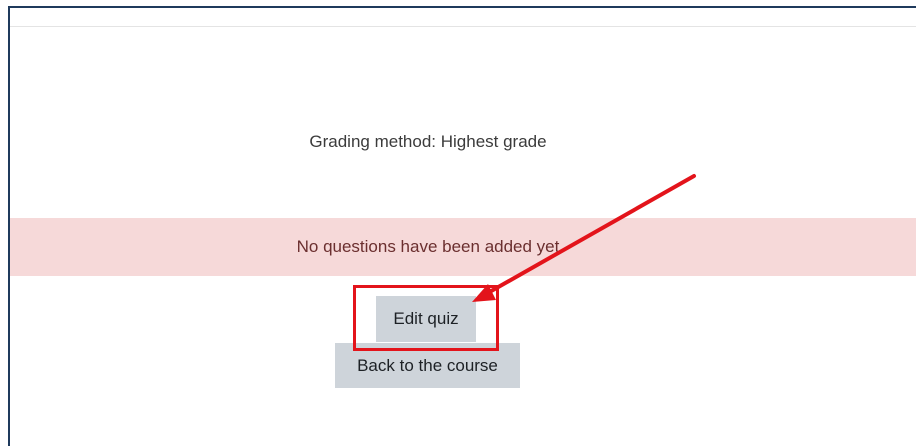 The height and width of the screenshot is (446, 916). What do you see at coordinates (428, 246) in the screenshot?
I see `alert-message: No questions have been added yet` at bounding box center [428, 246].